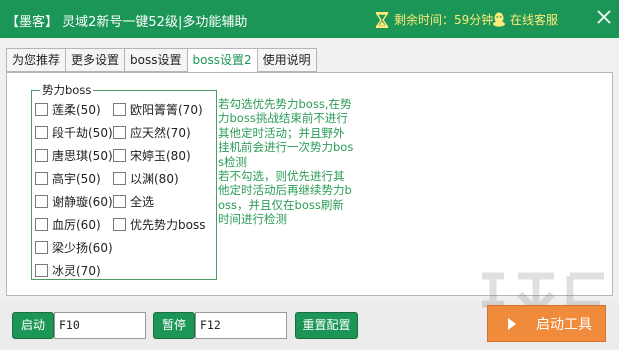  Describe the element at coordinates (382, 19) in the screenshot. I see `hourglass-icon` at that location.